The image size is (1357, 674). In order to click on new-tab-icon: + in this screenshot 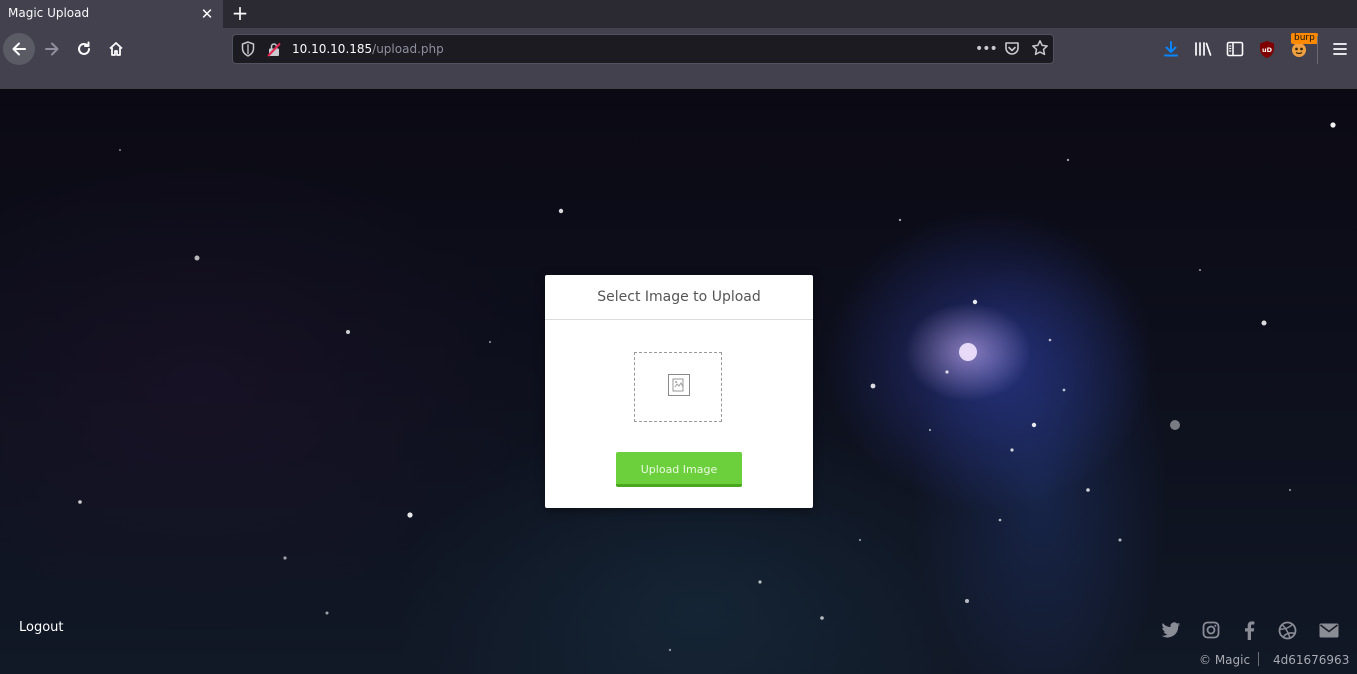, I will do `click(240, 13)`.